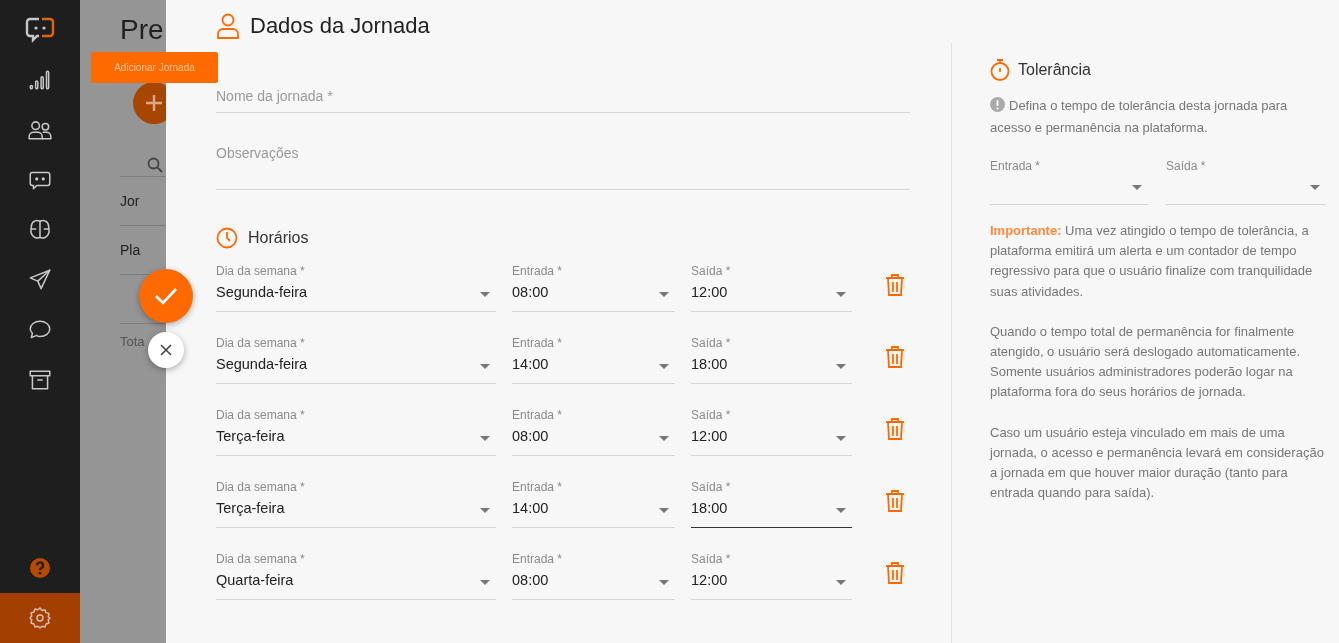 The width and height of the screenshot is (1339, 643). Describe the element at coordinates (1146, 362) in the screenshot. I see `note-text: Quando o tempo total de permanência for finalmente atengido, o usuário será deslogado automaticamente. Somente usuários administradores poderão logar na plataforma fora do seus horários de jornada.` at that location.